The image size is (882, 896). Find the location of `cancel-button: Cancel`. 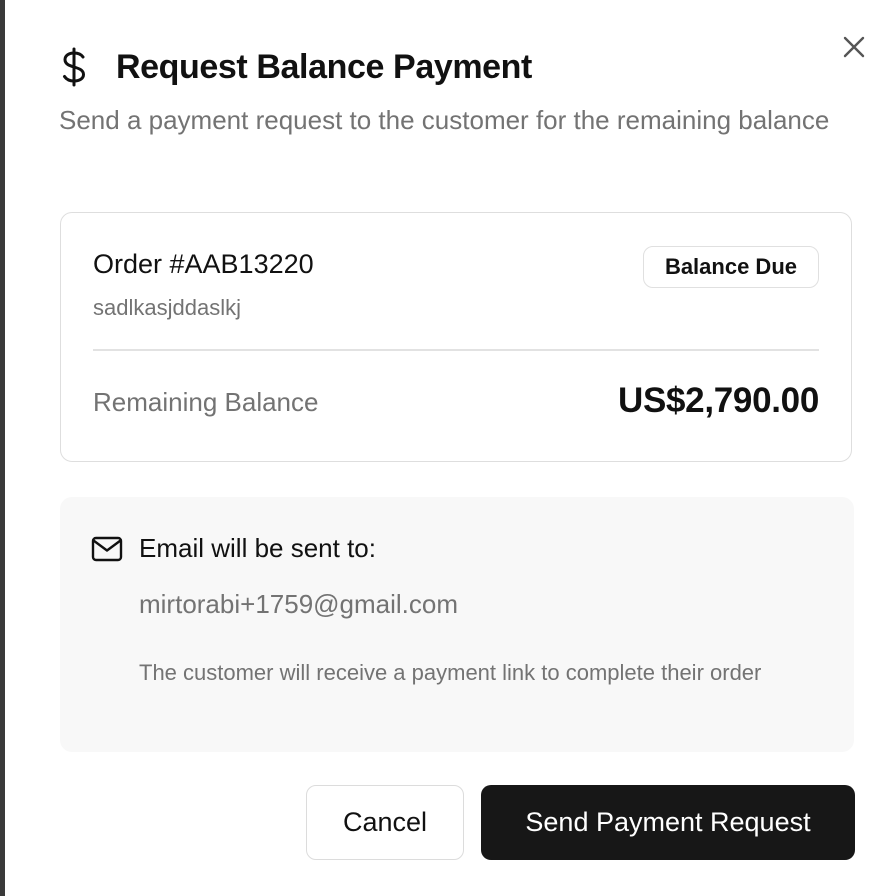

cancel-button: Cancel is located at coordinates (385, 822).